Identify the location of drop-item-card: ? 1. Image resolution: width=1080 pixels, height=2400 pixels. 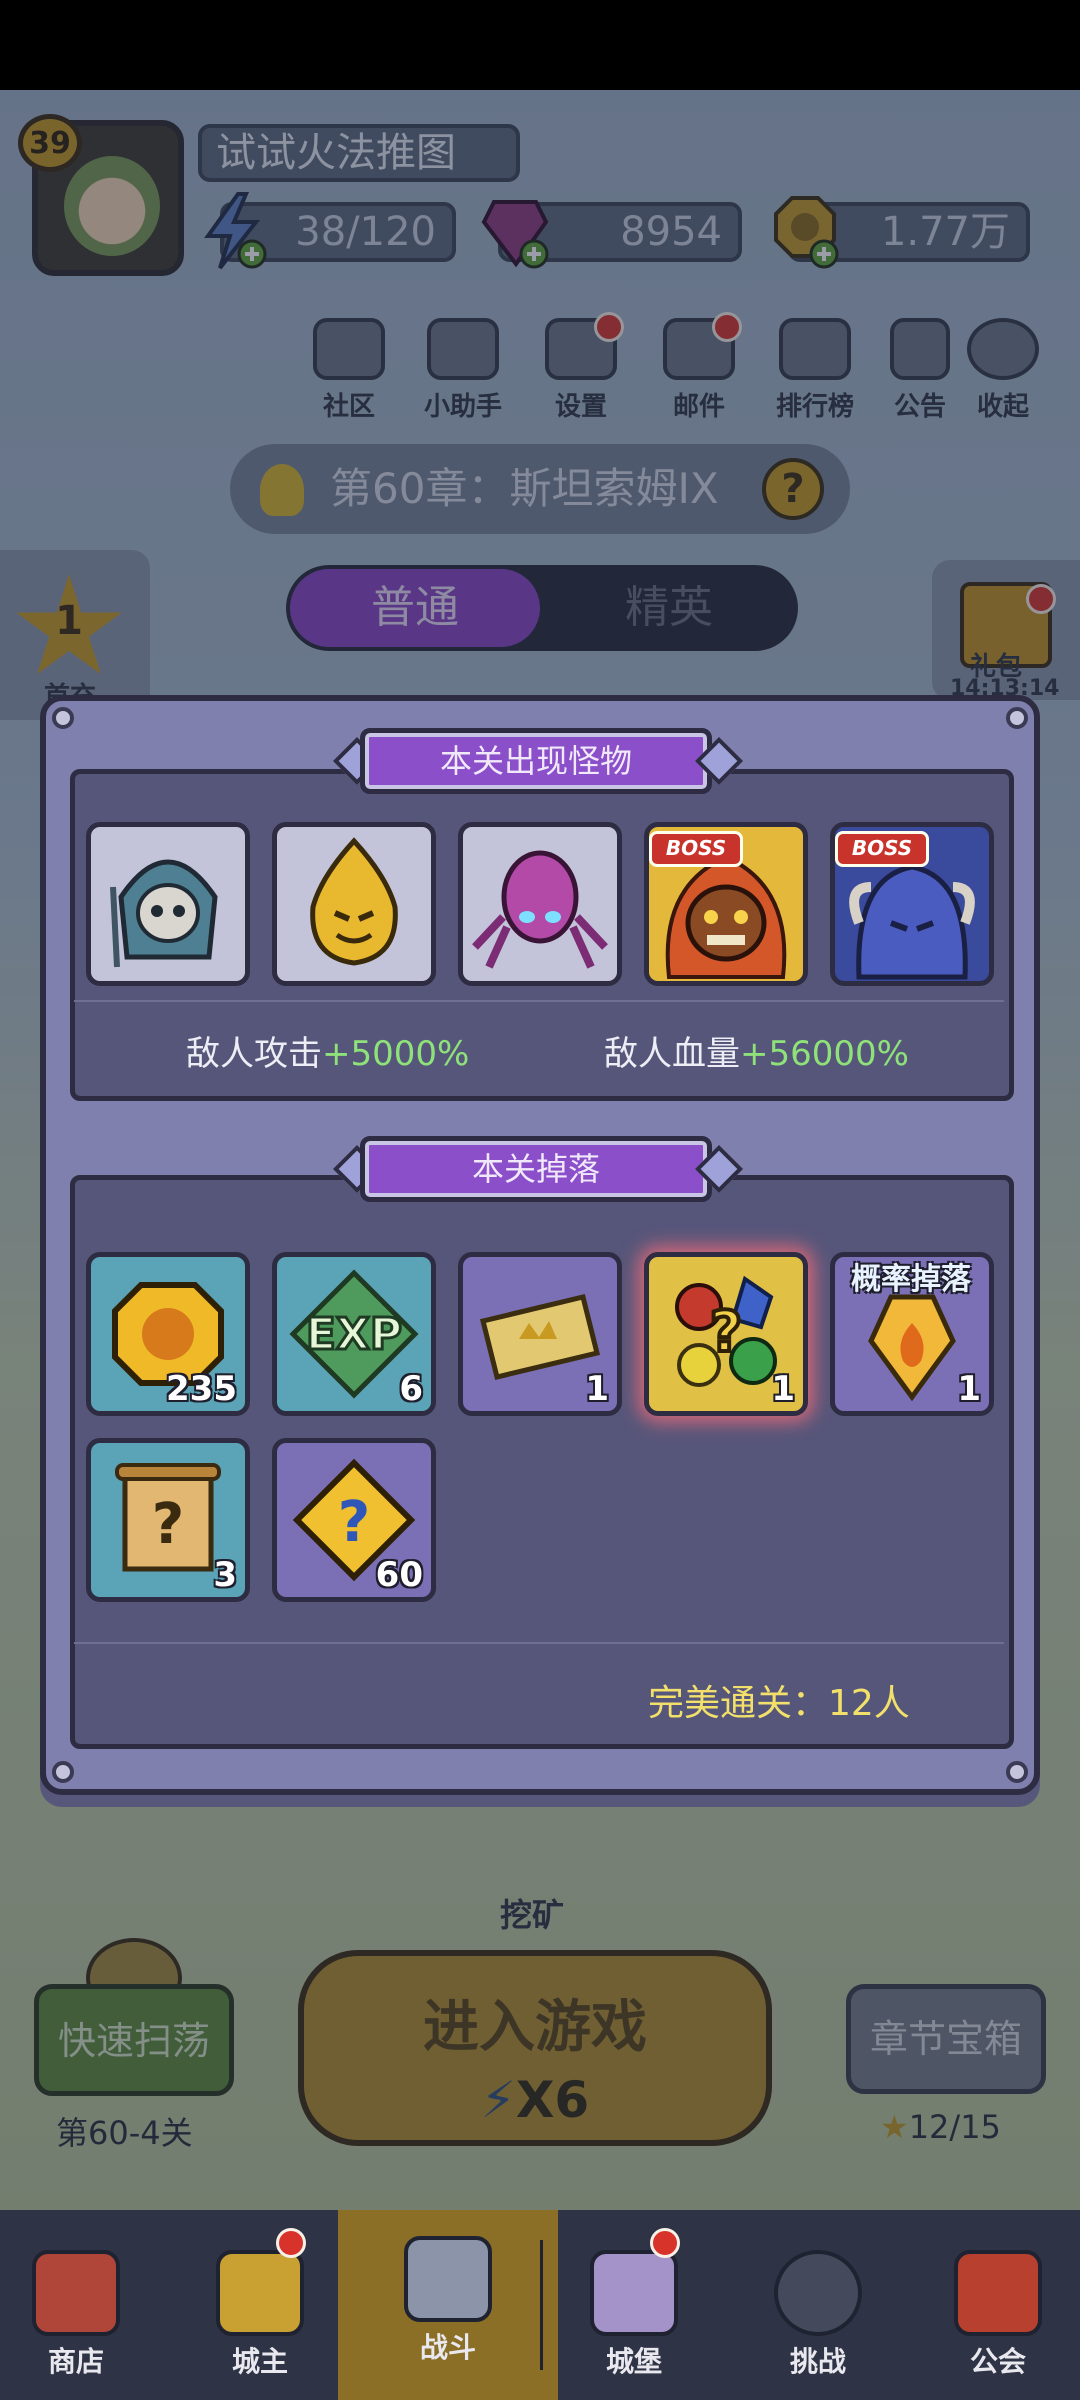
(726, 1334).